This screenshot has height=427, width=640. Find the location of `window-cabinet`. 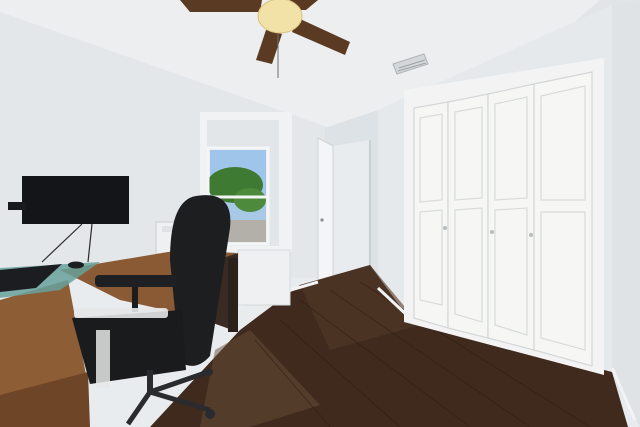

window-cabinet is located at coordinates (264, 277).